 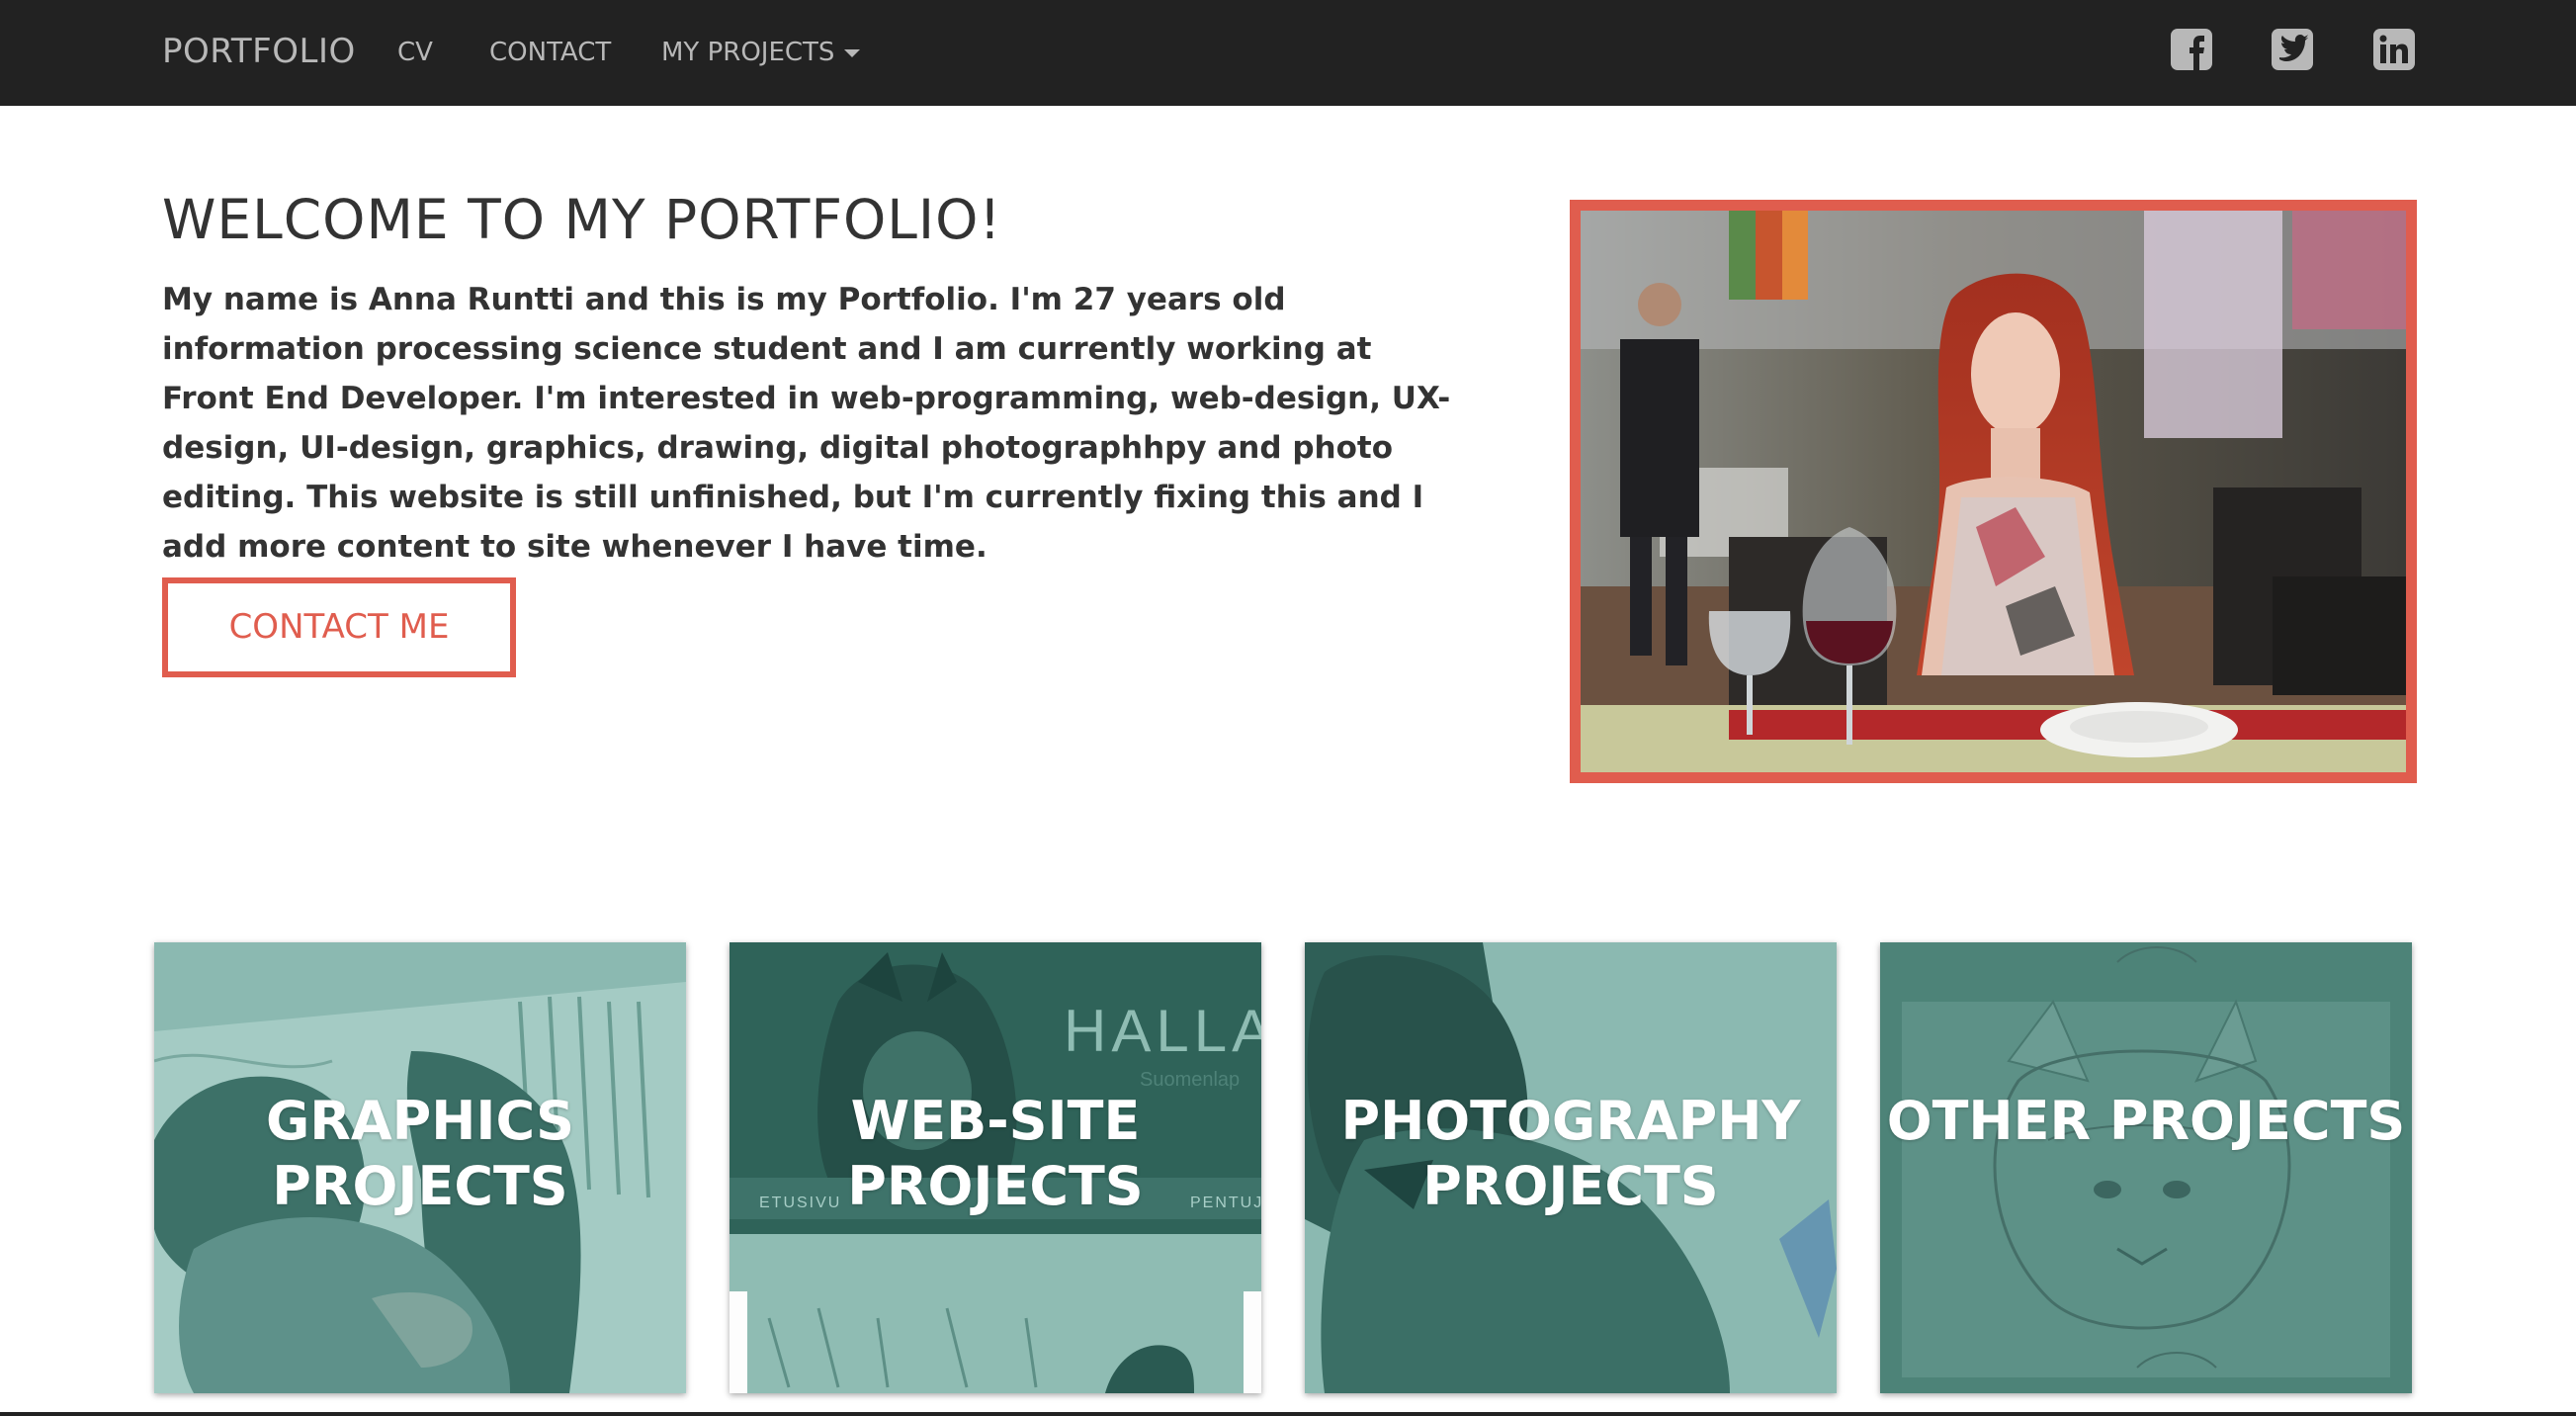 I want to click on nav-link-contact: CONTACT, so click(x=550, y=52).